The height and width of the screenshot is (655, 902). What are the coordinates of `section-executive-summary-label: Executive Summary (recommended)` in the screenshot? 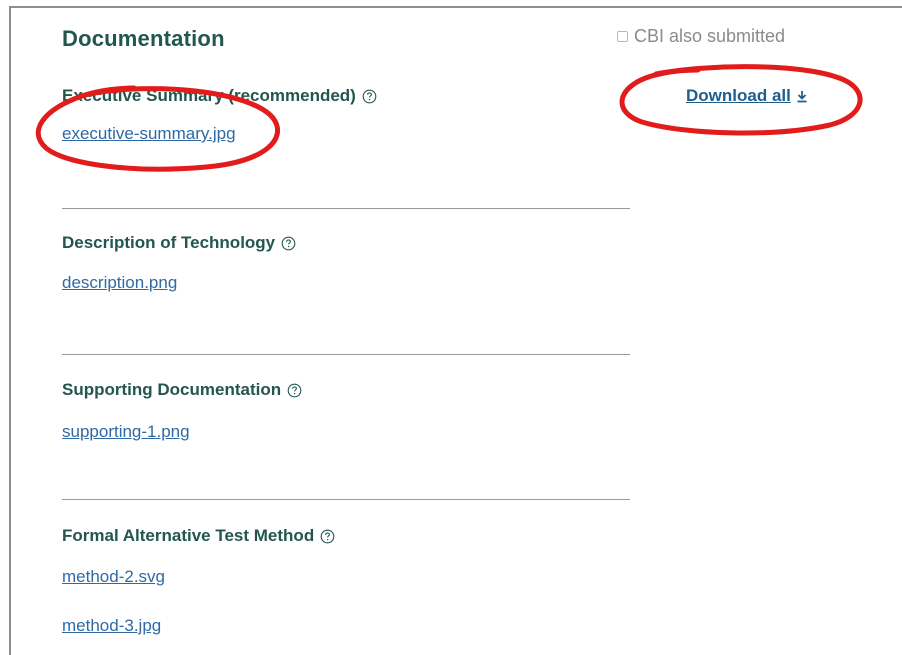 It's located at (219, 96).